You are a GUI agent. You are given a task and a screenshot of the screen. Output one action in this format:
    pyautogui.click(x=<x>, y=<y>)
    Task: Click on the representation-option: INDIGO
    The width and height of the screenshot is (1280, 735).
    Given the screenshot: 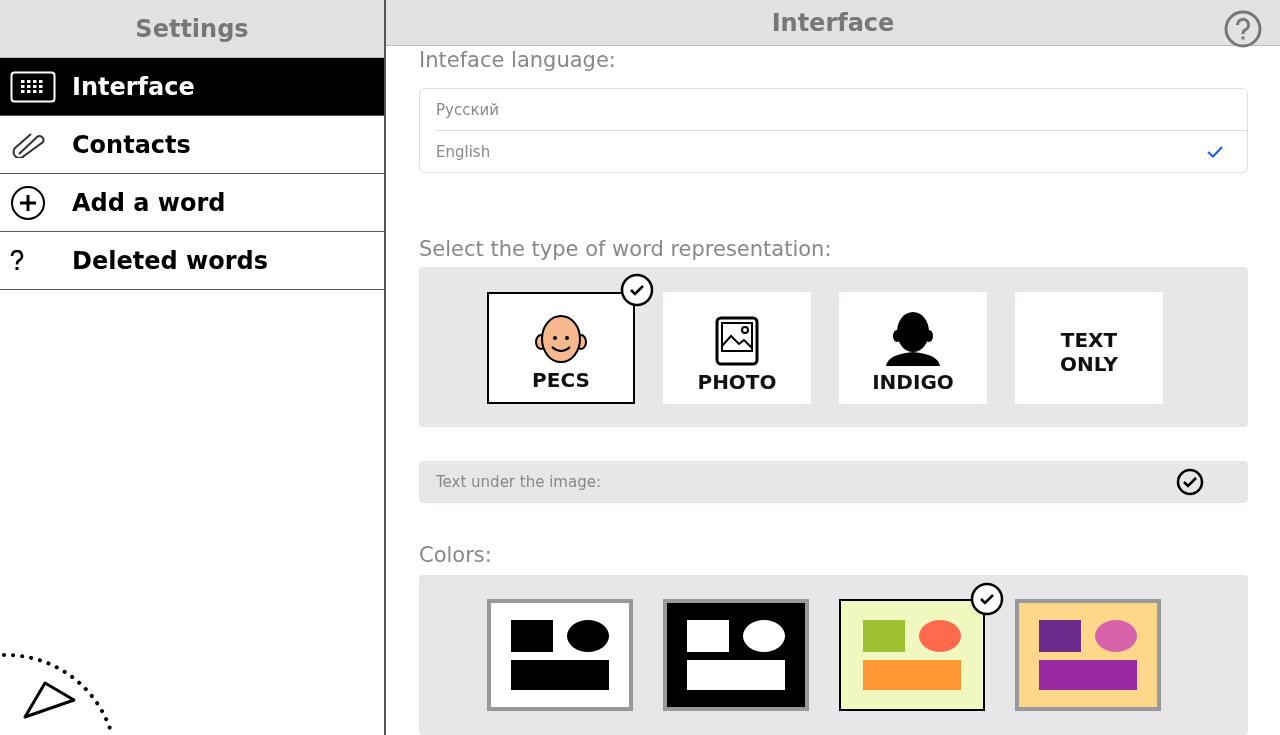 What is the action you would take?
    pyautogui.click(x=913, y=348)
    